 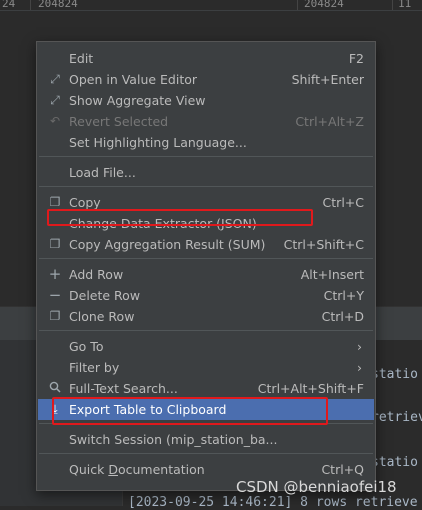 What do you see at coordinates (206, 316) in the screenshot?
I see `menu-item-clone-row: ❐ Clone Row Ctrl+D` at bounding box center [206, 316].